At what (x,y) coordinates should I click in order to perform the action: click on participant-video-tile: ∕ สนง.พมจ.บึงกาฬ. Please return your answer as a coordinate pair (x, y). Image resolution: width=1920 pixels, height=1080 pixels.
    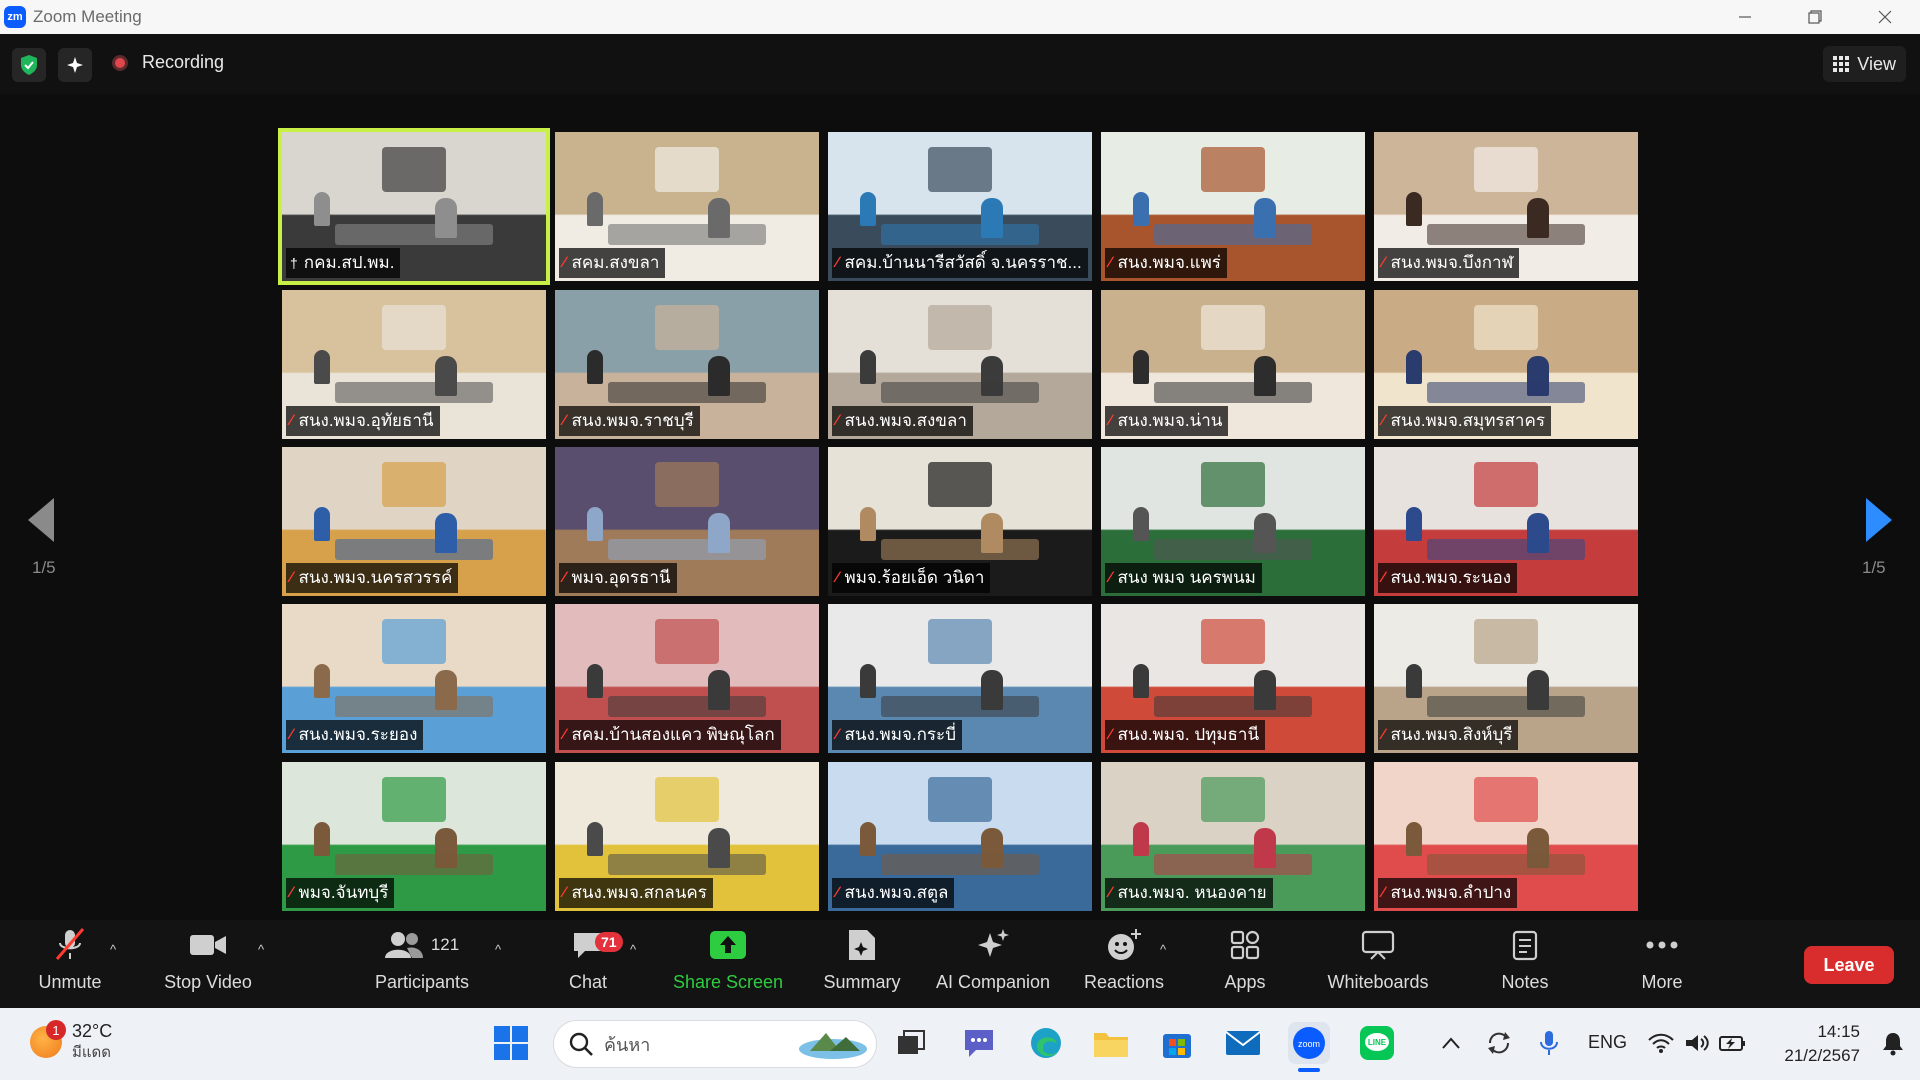
    Looking at the image, I should click on (1506, 206).